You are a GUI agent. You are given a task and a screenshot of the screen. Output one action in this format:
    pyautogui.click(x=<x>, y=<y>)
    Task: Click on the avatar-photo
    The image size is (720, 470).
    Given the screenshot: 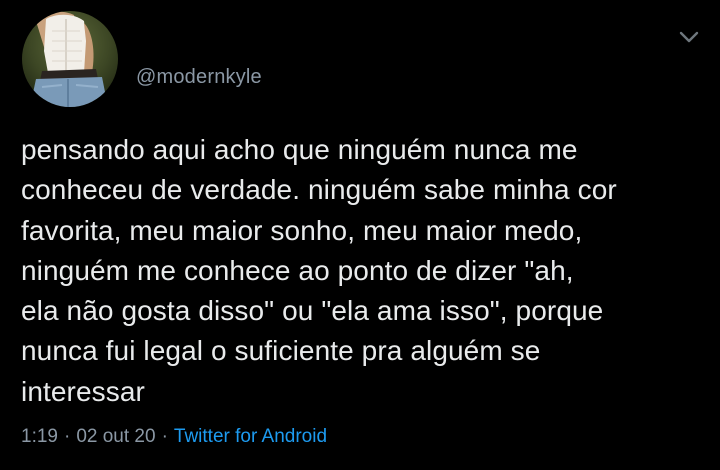 What is the action you would take?
    pyautogui.click(x=70, y=59)
    